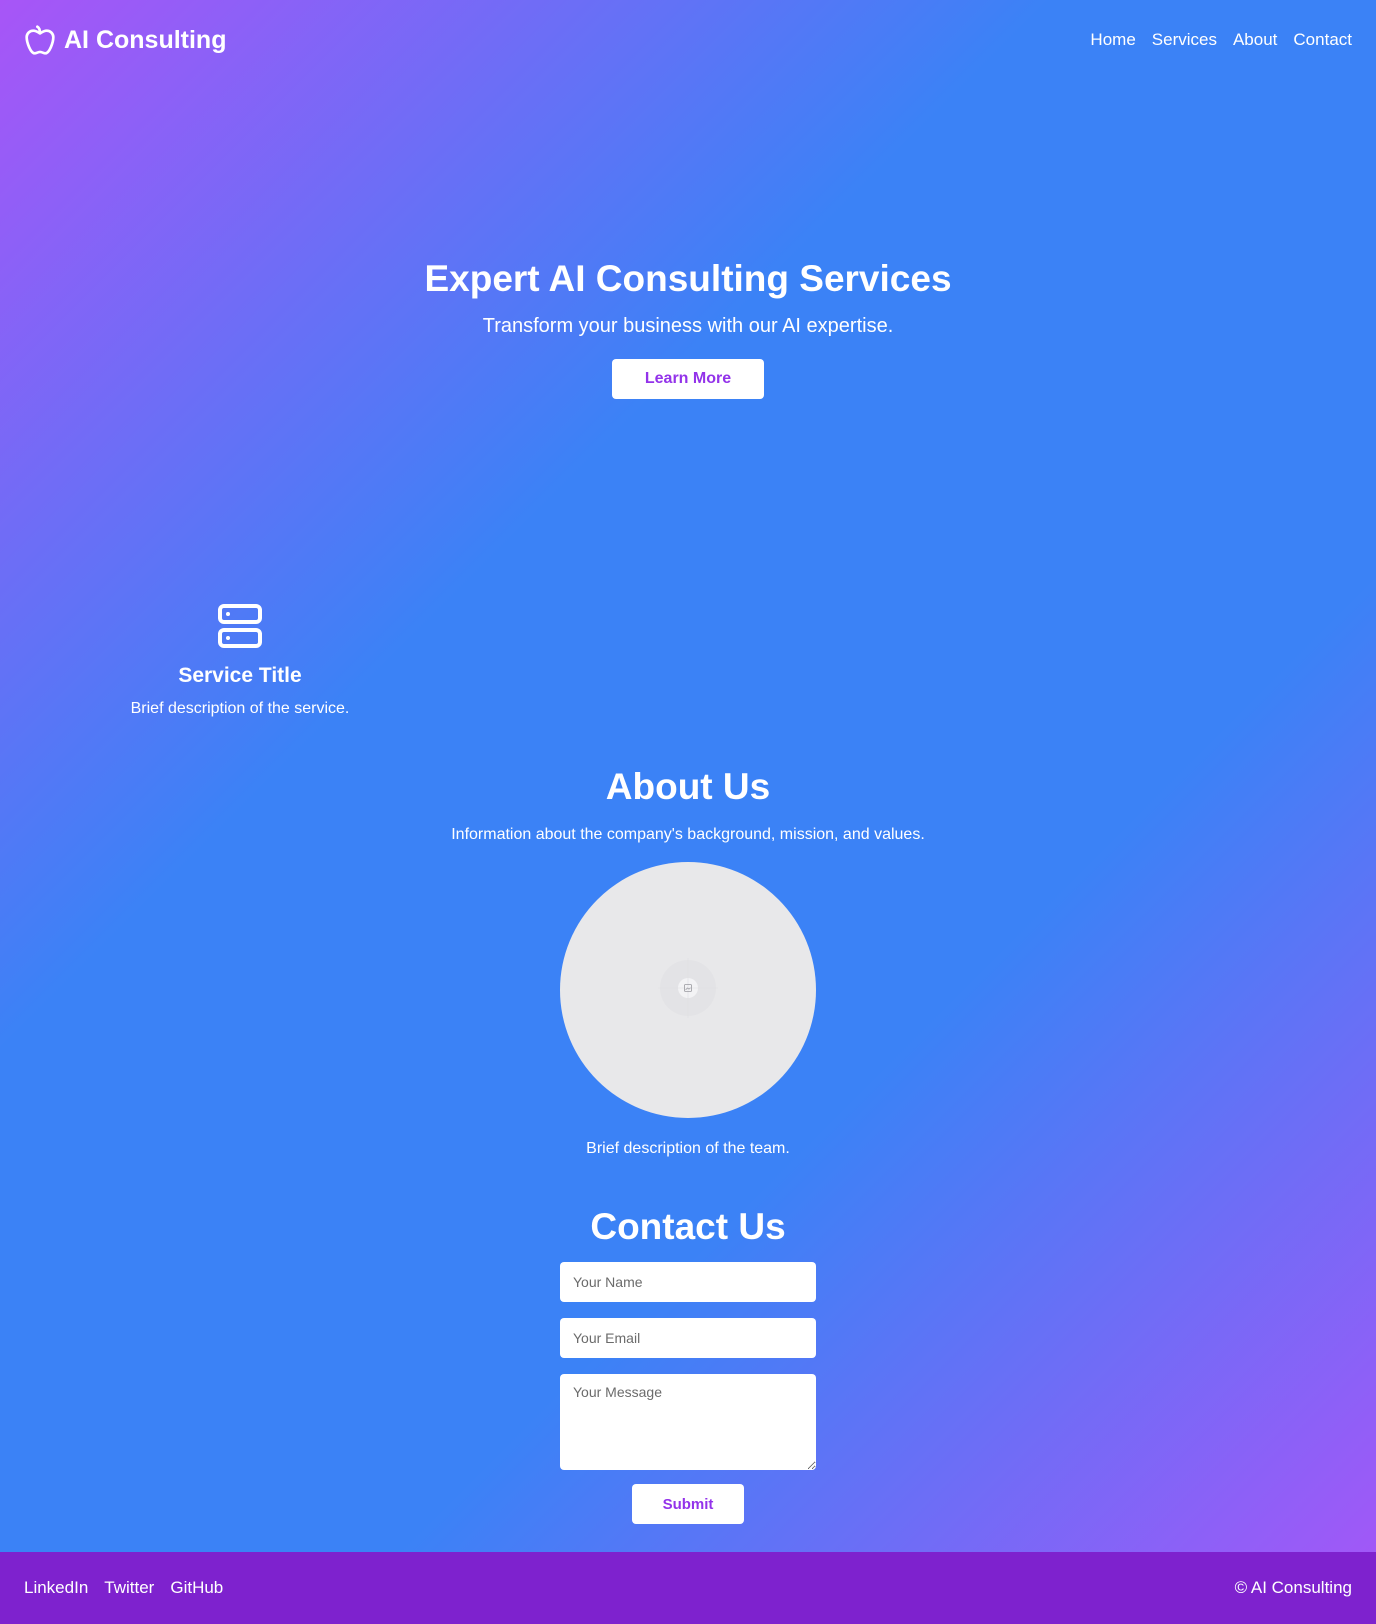 This screenshot has width=1376, height=1624. I want to click on footer-link-linkedin: LinkedIn, so click(56, 1588).